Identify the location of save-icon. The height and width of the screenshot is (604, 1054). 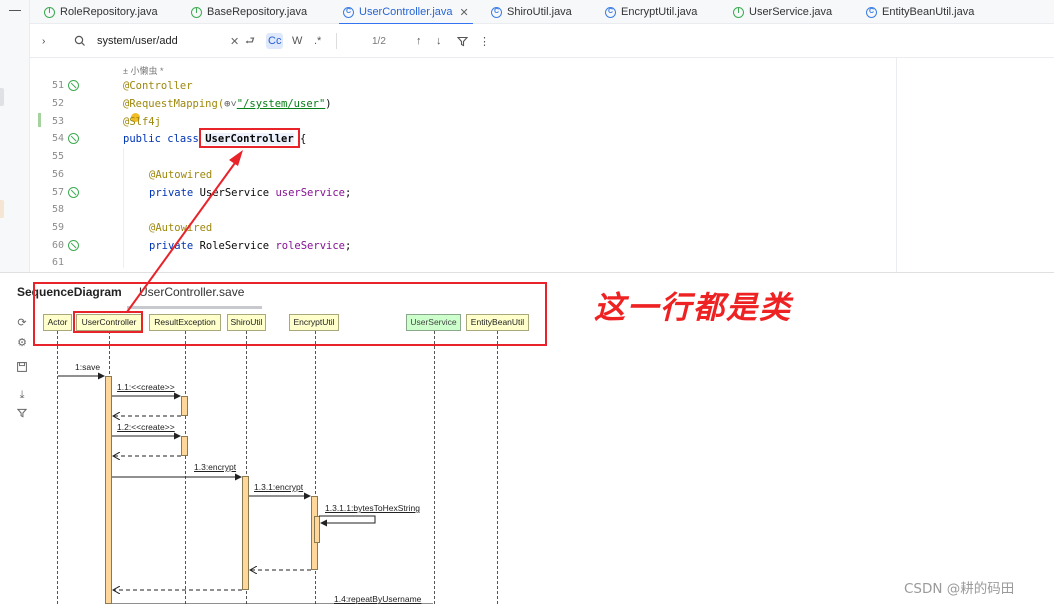
(22, 369).